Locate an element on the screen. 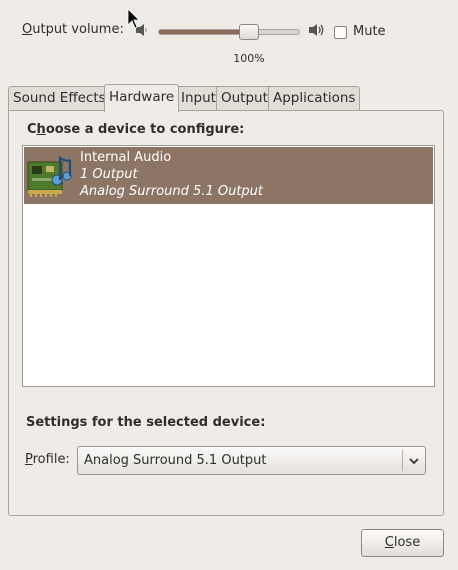  settings-heading: Settings for the selected device: is located at coordinates (146, 422).